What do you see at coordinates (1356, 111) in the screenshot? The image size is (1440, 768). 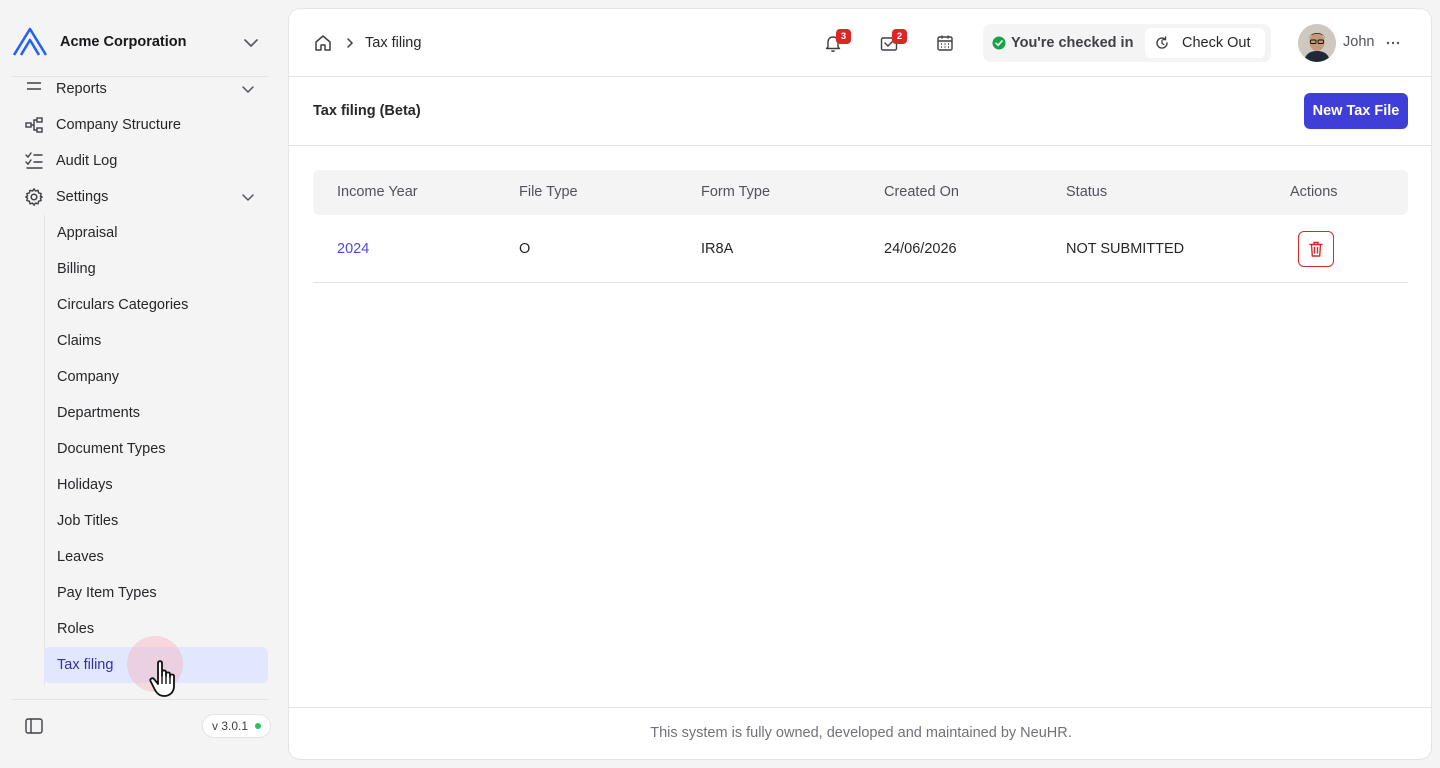 I see `new-tax-file-button: New Tax File` at bounding box center [1356, 111].